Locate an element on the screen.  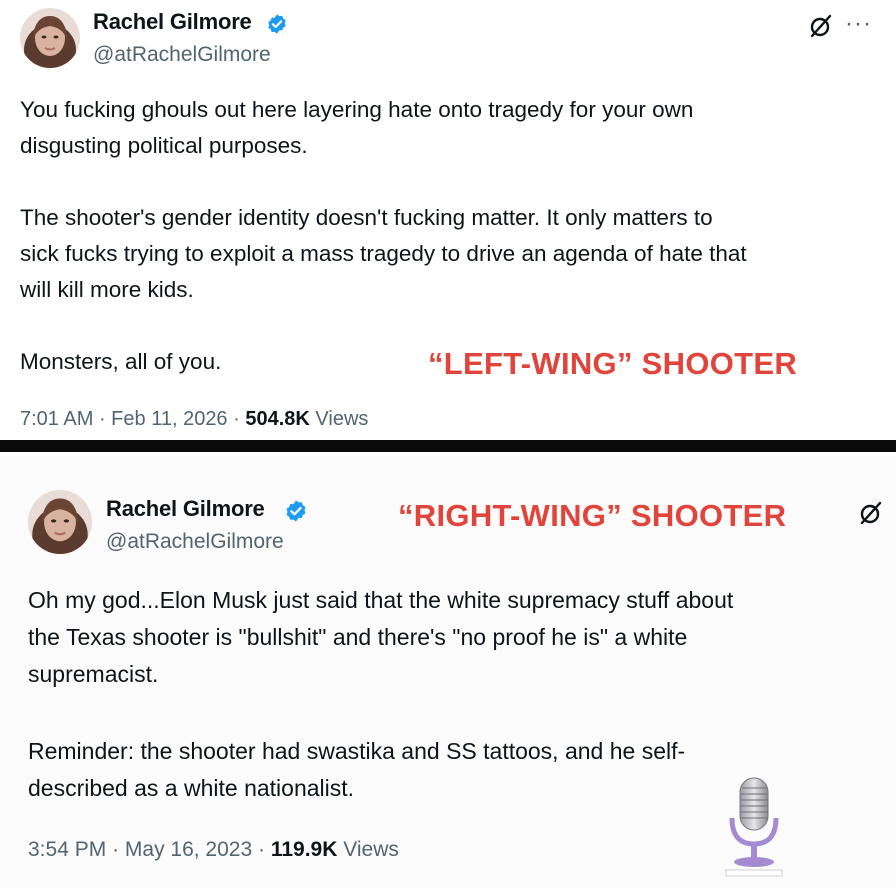
overlay-label-left-wing: “LEFT-WING” SHOOTER is located at coordinates (613, 363).